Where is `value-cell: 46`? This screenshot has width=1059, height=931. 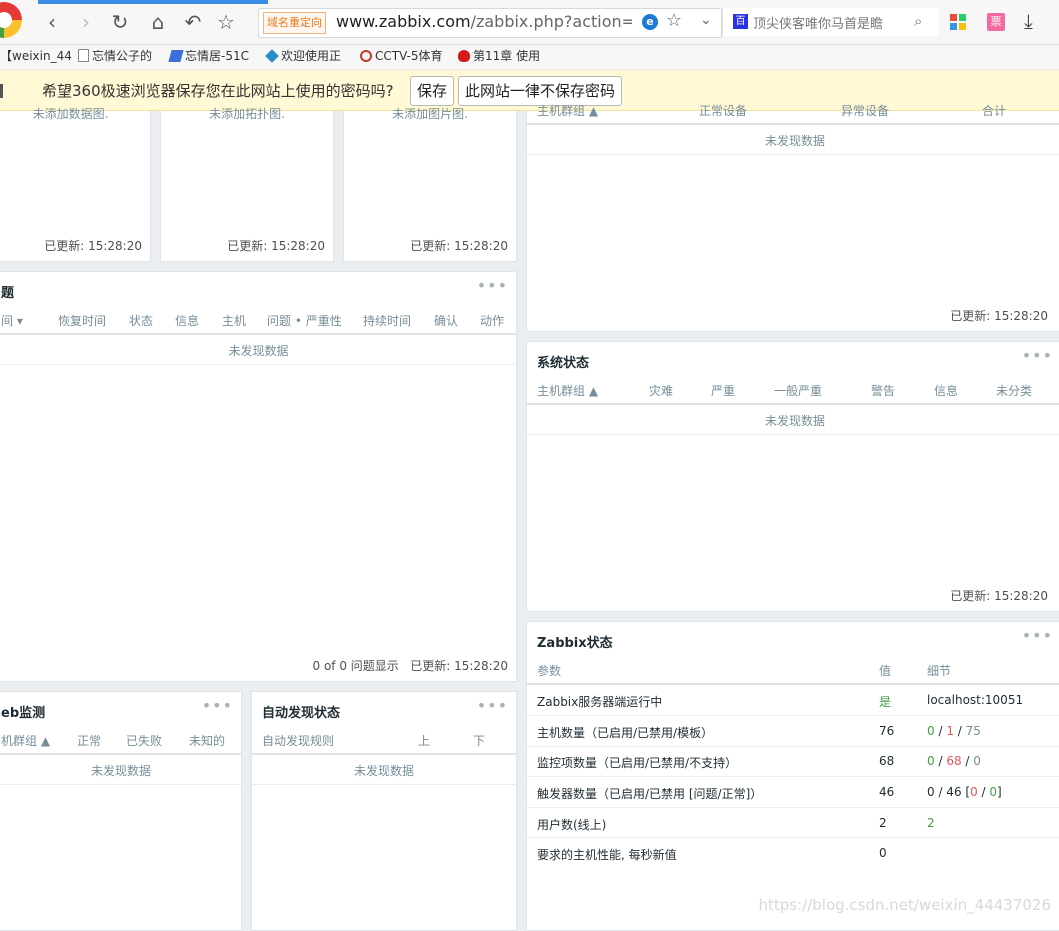
value-cell: 46 is located at coordinates (887, 792).